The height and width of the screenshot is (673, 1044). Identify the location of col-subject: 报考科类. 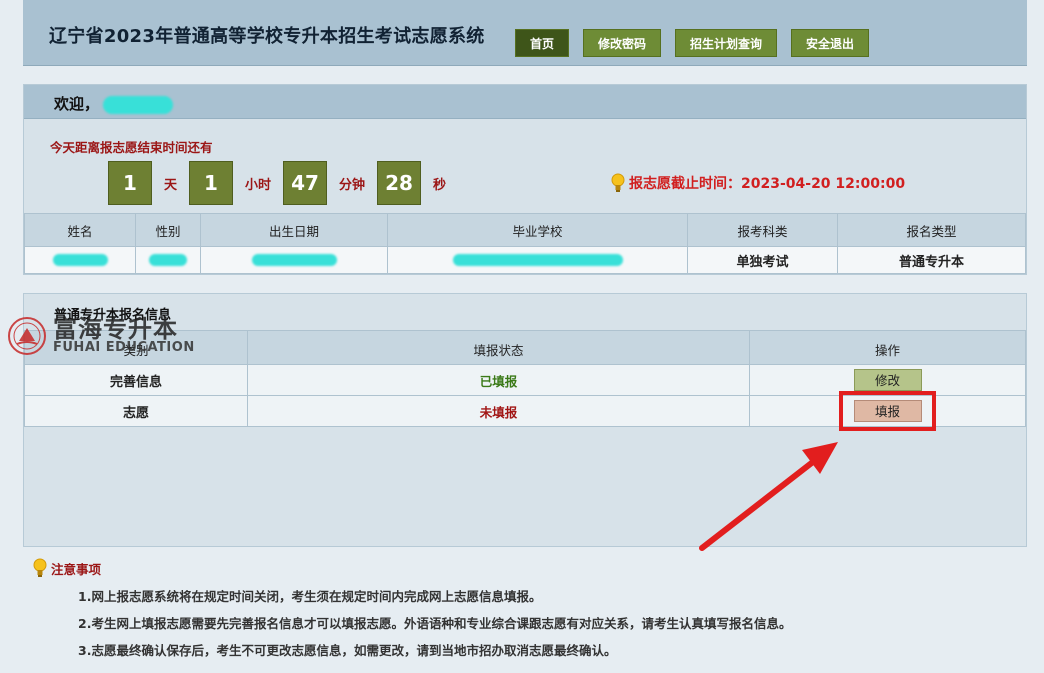
(762, 230).